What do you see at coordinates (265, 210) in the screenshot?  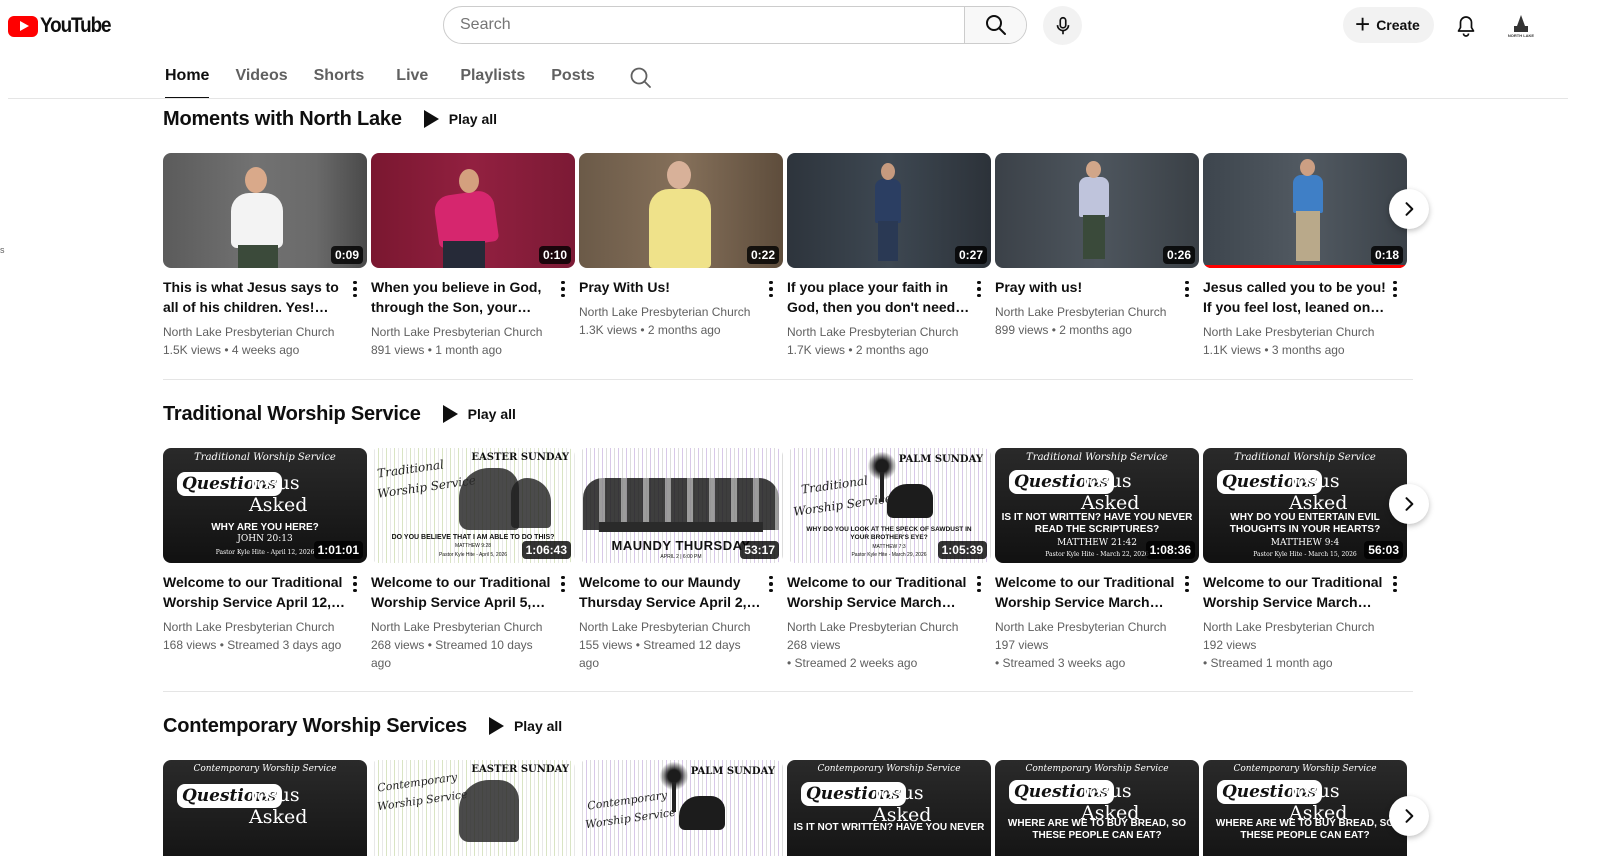 I see `video-thumbnail: 0:09` at bounding box center [265, 210].